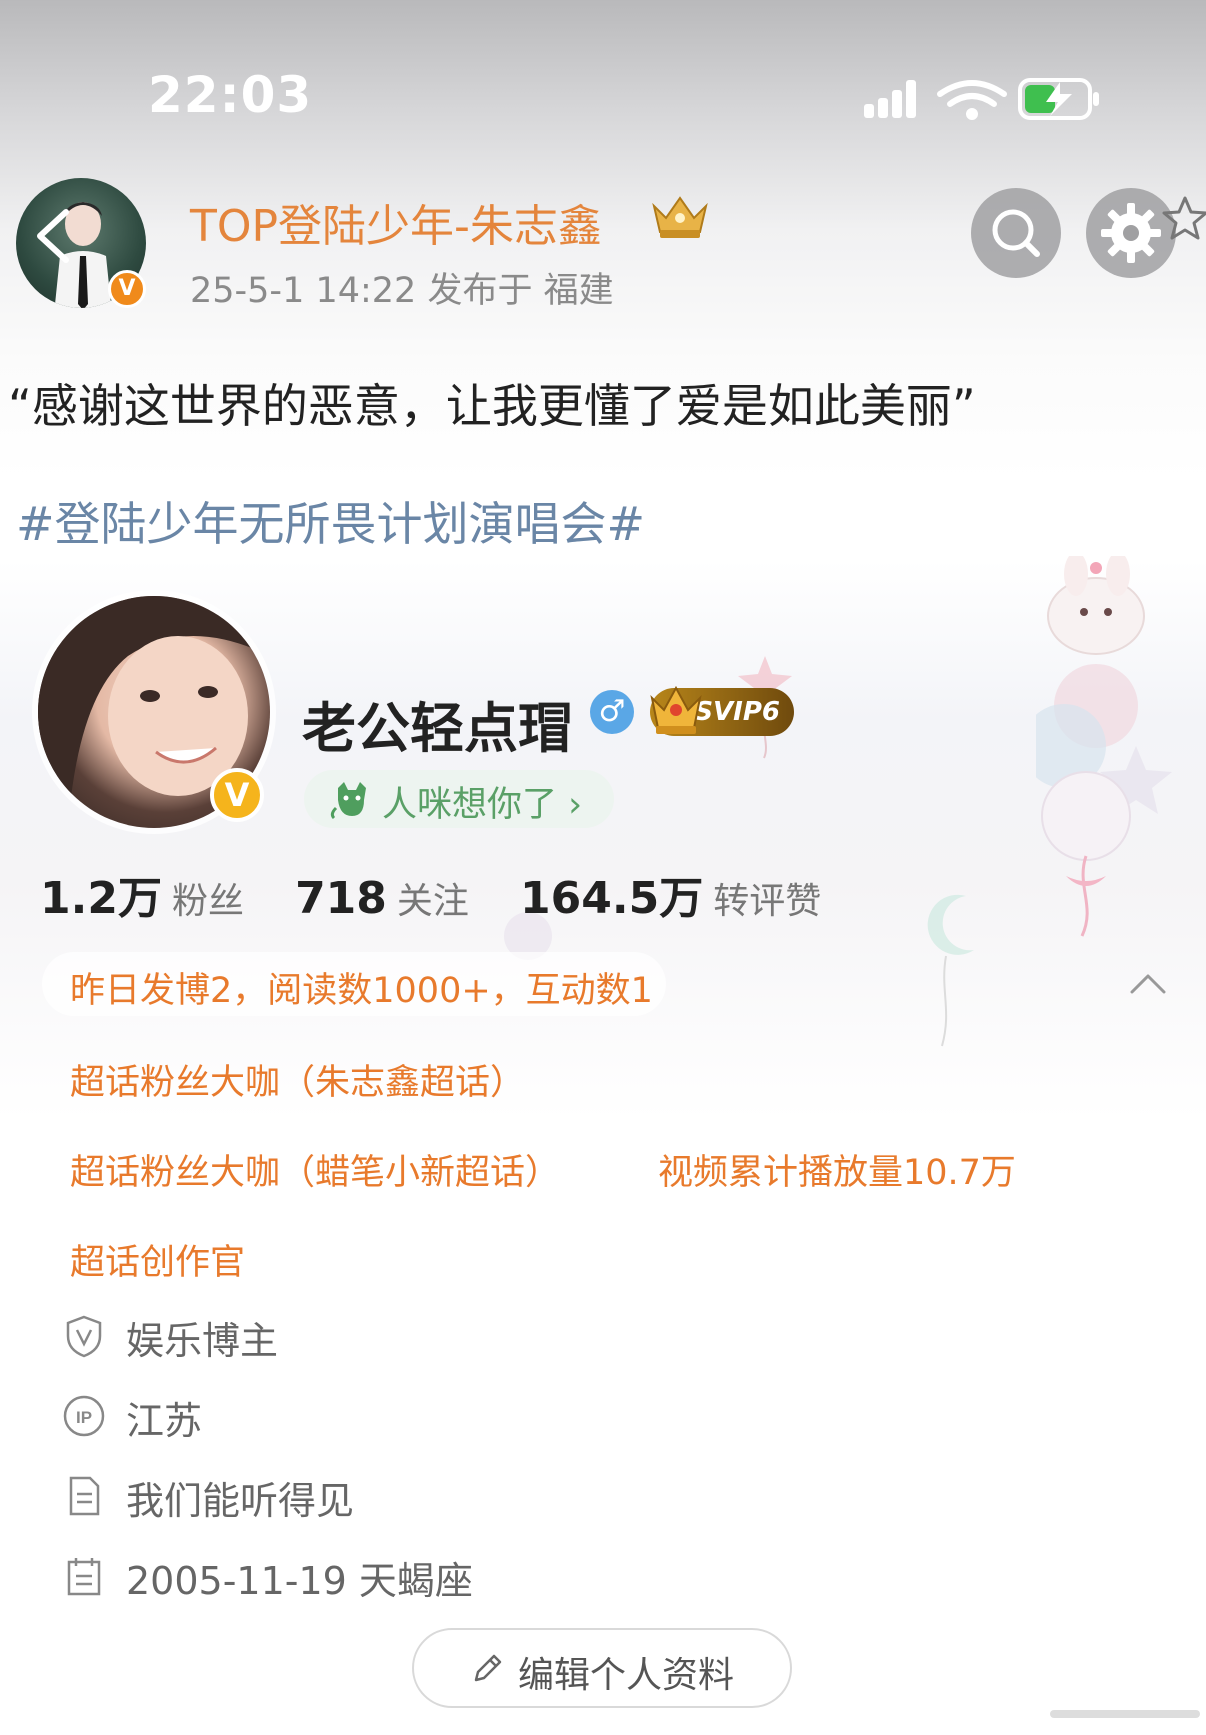  I want to click on status-icons, so click(981, 99).